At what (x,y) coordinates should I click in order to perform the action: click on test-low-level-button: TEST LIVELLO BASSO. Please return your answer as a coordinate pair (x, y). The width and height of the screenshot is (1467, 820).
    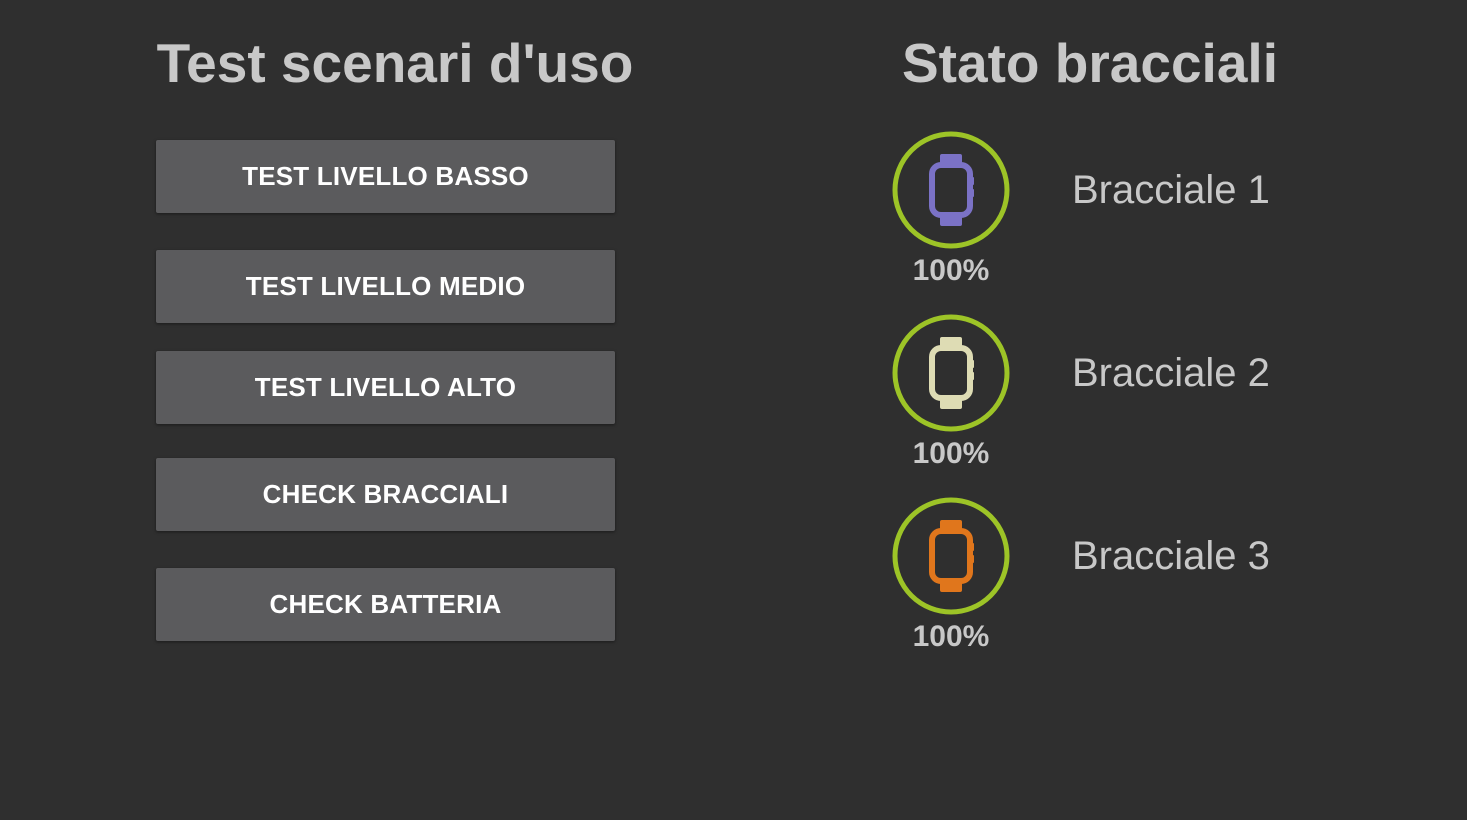
    Looking at the image, I should click on (385, 176).